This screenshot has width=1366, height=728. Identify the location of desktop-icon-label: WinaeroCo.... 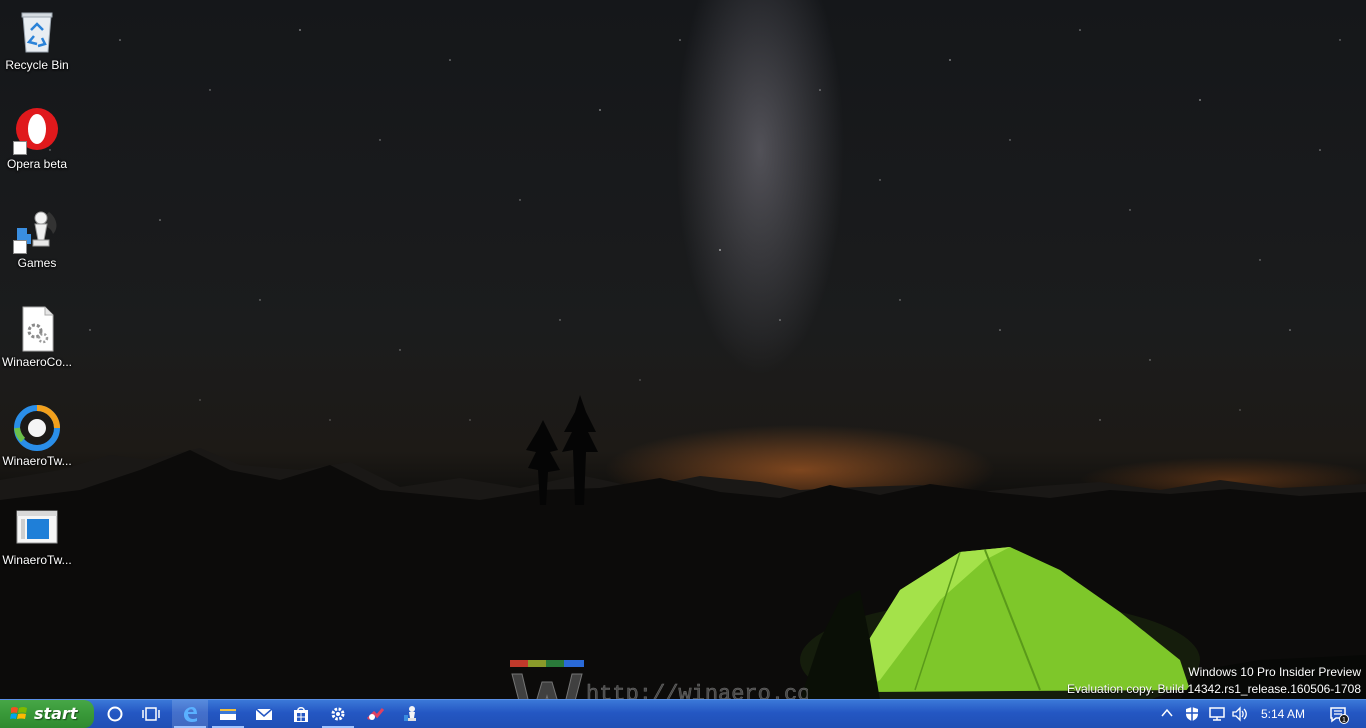
(37, 362).